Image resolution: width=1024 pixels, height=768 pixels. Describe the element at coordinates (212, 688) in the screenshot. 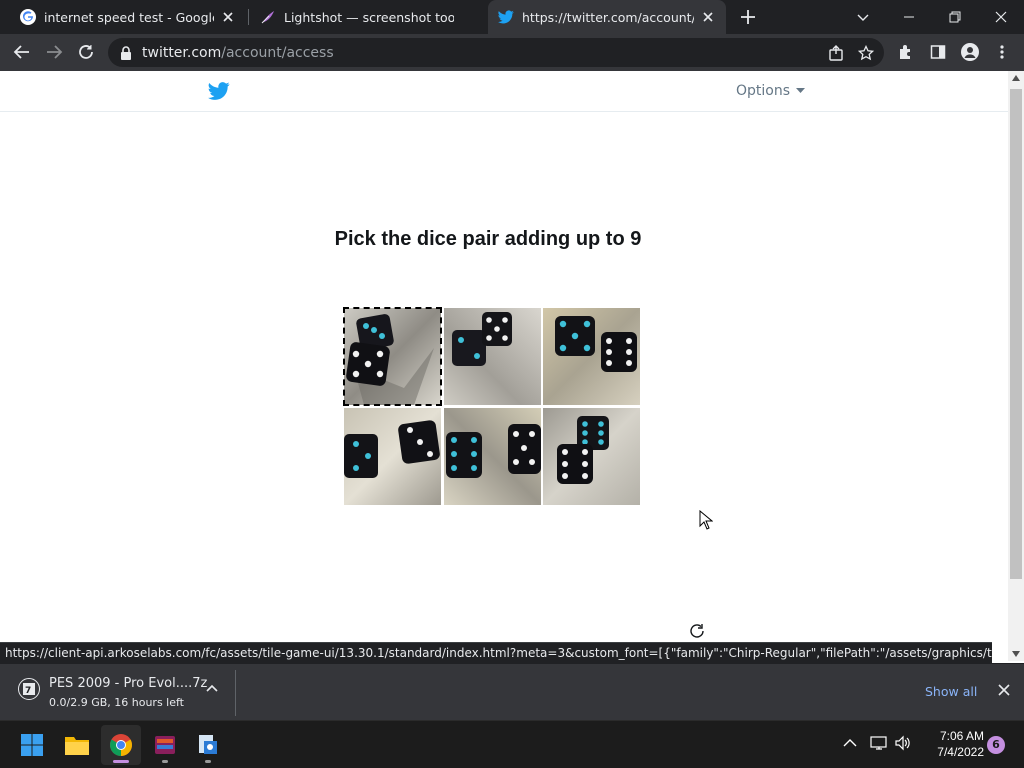

I see `chevron-up-icon` at that location.